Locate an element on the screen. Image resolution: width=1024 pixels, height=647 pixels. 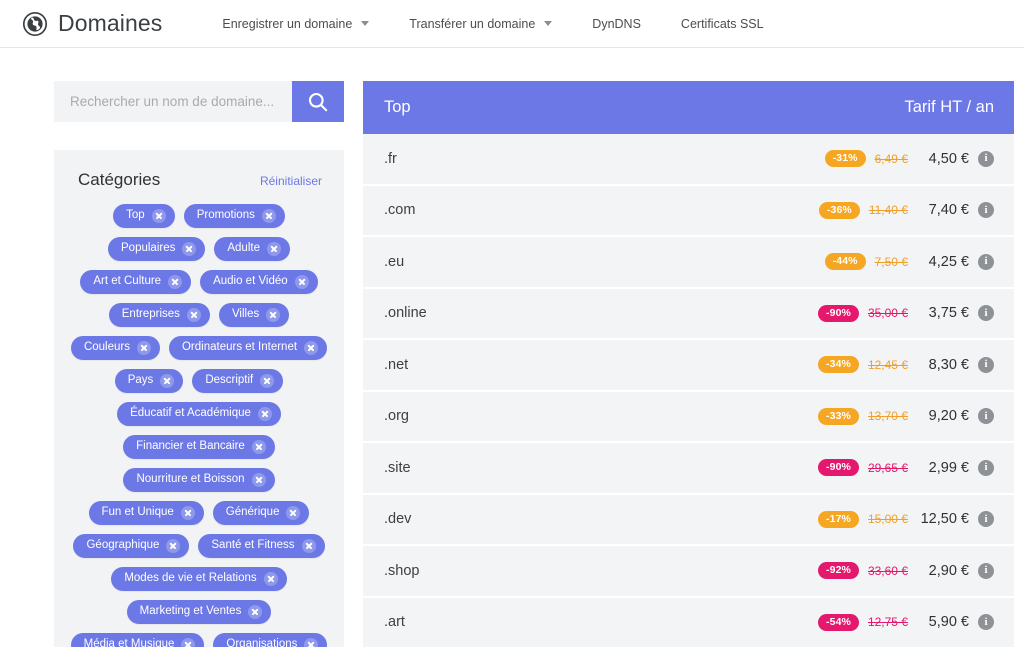
category-chip: Média et Musique is located at coordinates (137, 640).